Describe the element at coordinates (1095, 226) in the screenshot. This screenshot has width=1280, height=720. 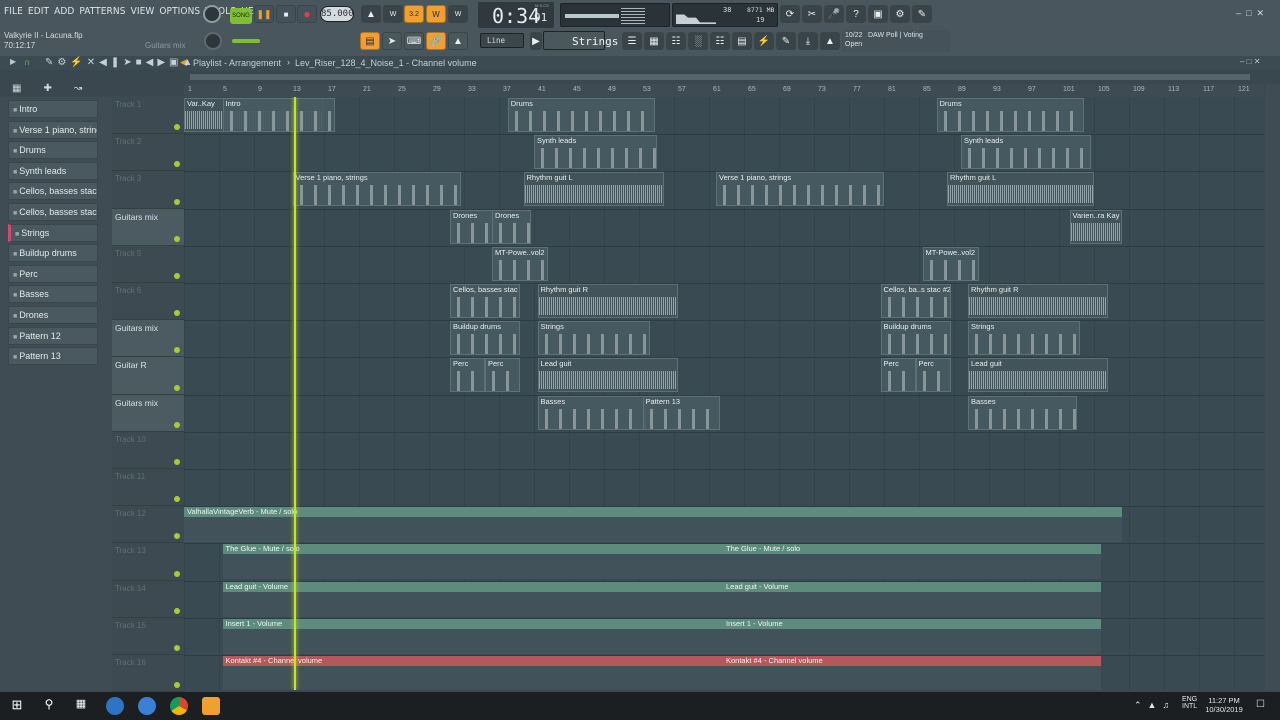
I see `playlist-clip: Varien..ra Kay` at that location.